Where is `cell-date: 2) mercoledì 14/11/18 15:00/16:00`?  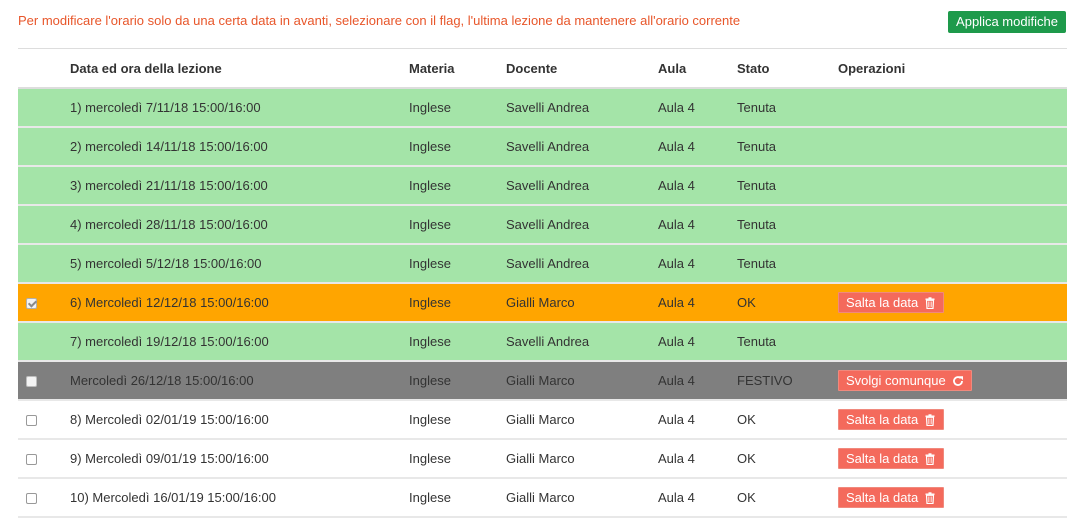 cell-date: 2) mercoledì 14/11/18 15:00/16:00 is located at coordinates (239, 147).